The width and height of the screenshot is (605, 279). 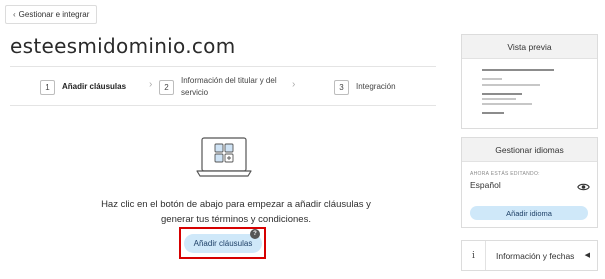 I want to click on laptop-grid-add-icon, so click(x=224, y=161).